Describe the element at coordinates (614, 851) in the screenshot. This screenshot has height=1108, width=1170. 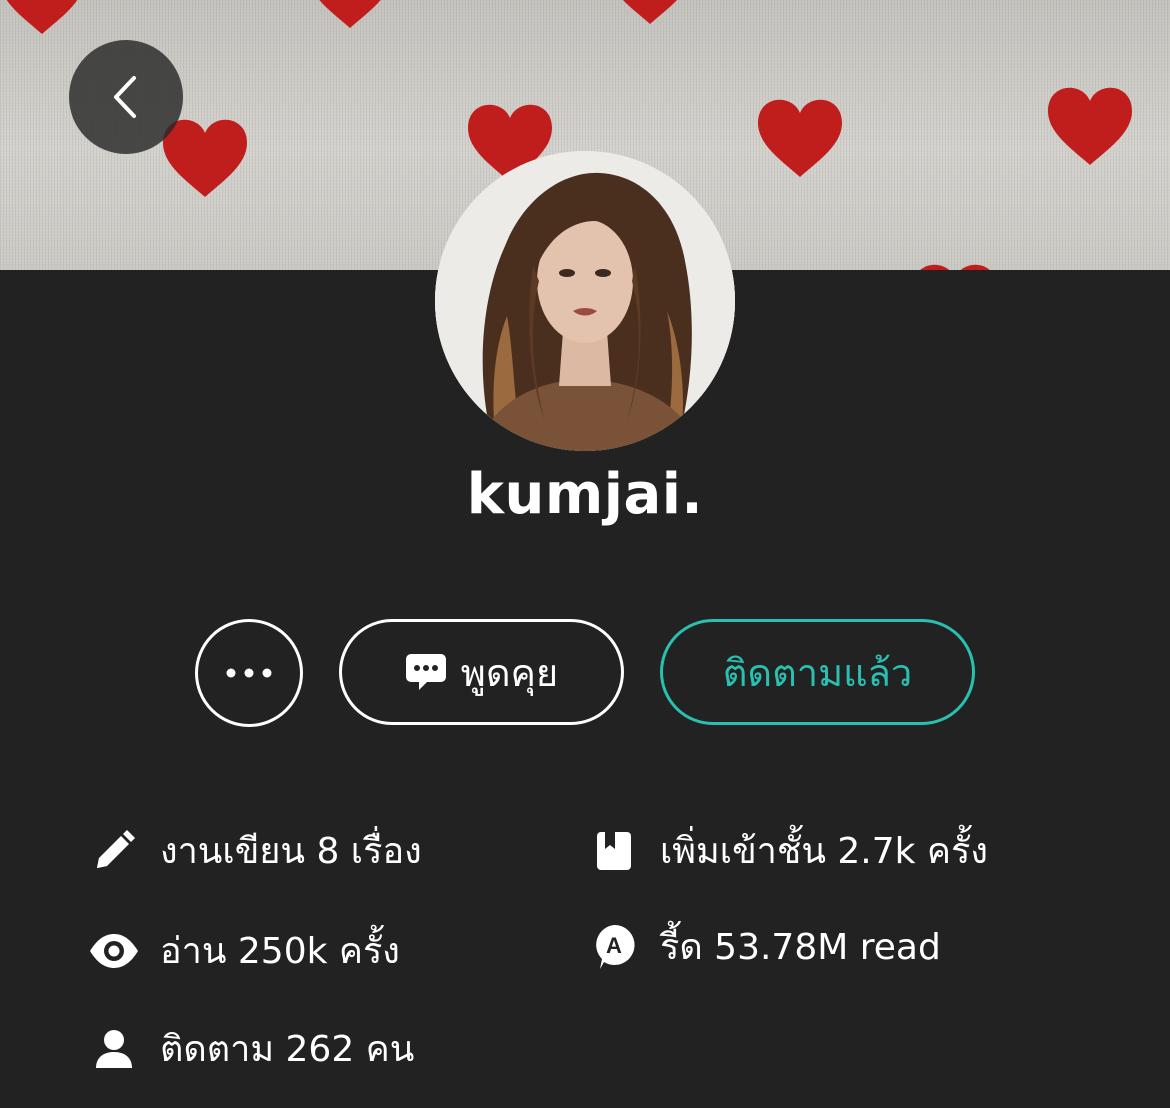
I see `bookmark-icon` at that location.